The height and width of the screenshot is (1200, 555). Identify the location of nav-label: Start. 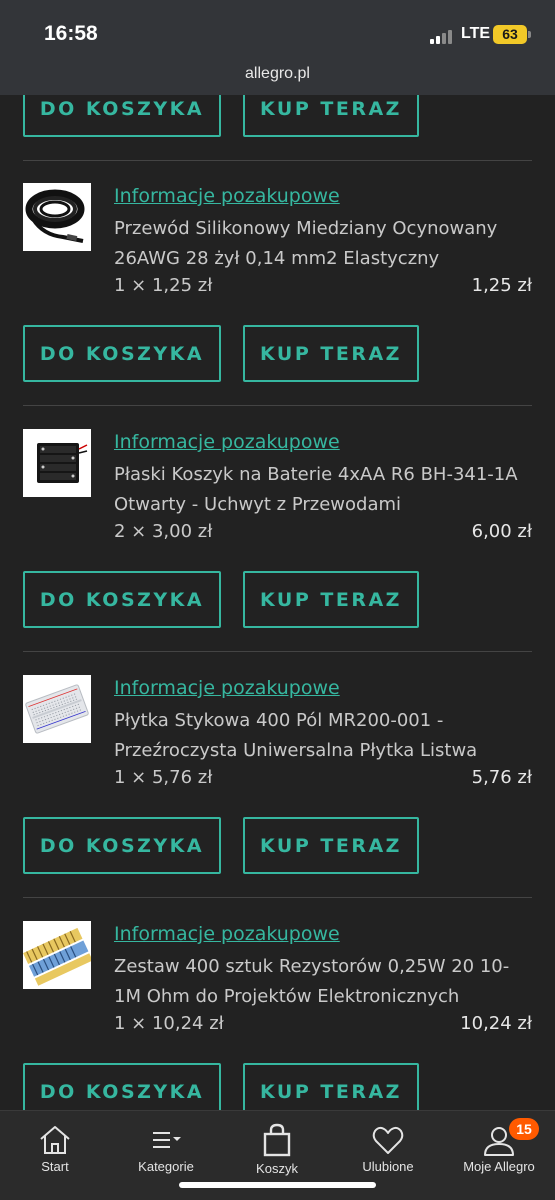
(55, 1166).